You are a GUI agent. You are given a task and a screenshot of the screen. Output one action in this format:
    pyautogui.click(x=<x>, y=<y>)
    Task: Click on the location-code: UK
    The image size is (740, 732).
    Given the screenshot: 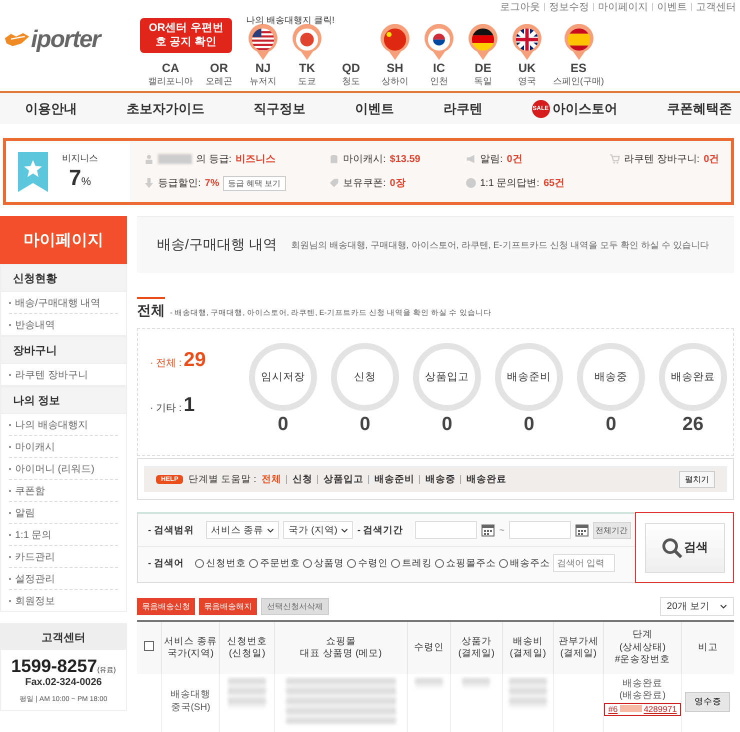 What is the action you would take?
    pyautogui.click(x=527, y=68)
    